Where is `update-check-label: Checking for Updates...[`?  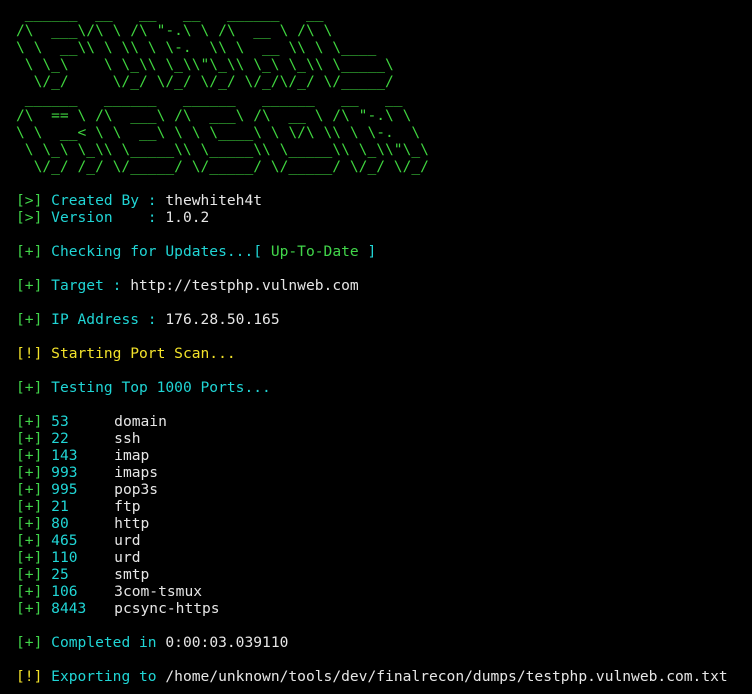 update-check-label: Checking for Updates...[ is located at coordinates (157, 251).